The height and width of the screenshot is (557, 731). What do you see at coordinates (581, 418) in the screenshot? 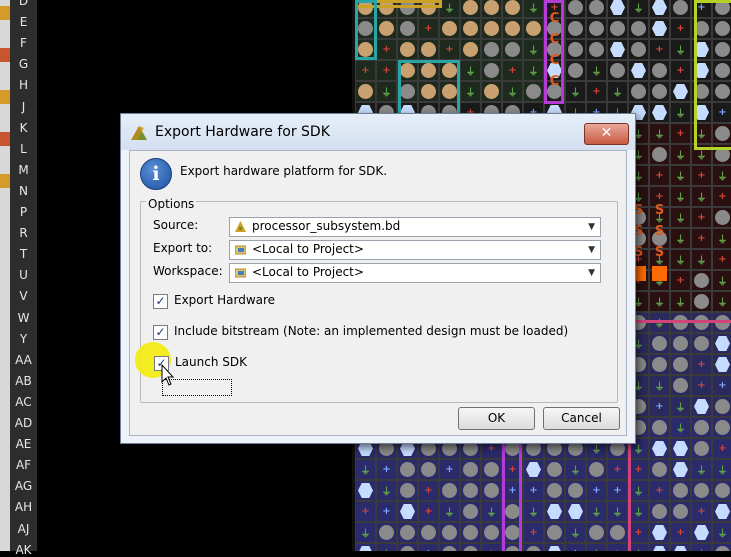
I see `cancel-button: Cancel` at bounding box center [581, 418].